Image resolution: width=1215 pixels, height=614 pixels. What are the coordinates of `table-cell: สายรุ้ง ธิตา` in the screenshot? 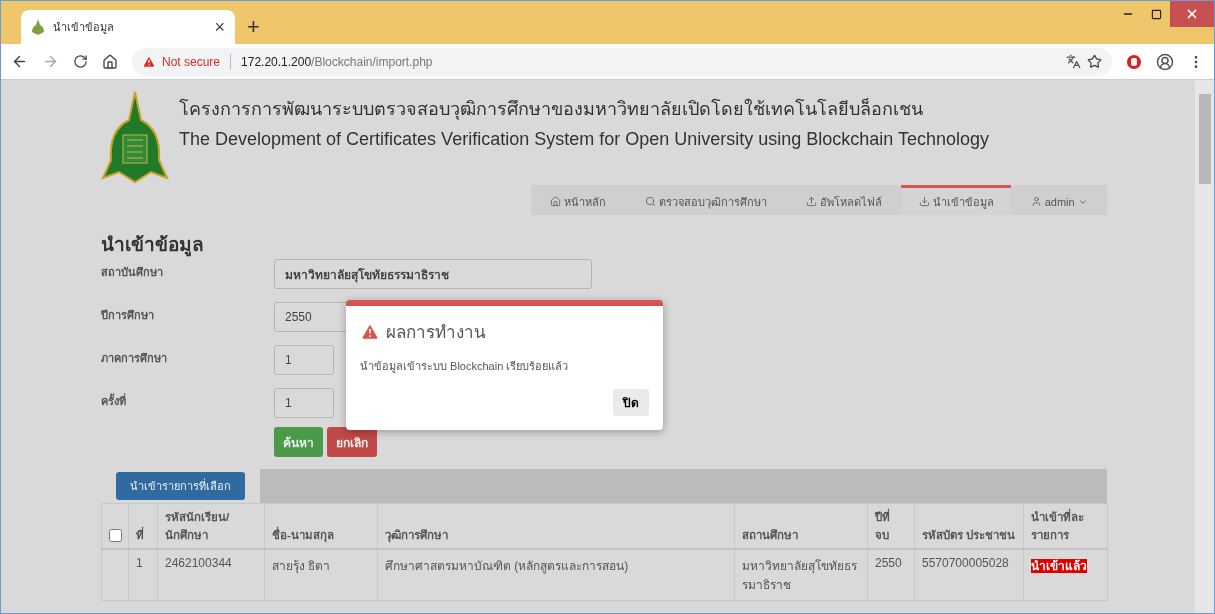 It's located at (321, 575).